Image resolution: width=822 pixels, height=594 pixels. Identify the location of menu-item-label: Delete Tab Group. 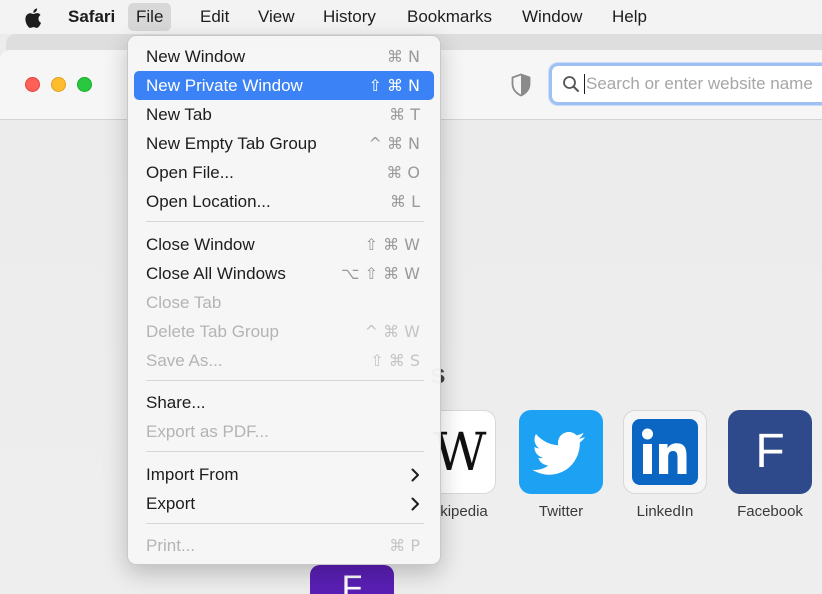
(212, 331).